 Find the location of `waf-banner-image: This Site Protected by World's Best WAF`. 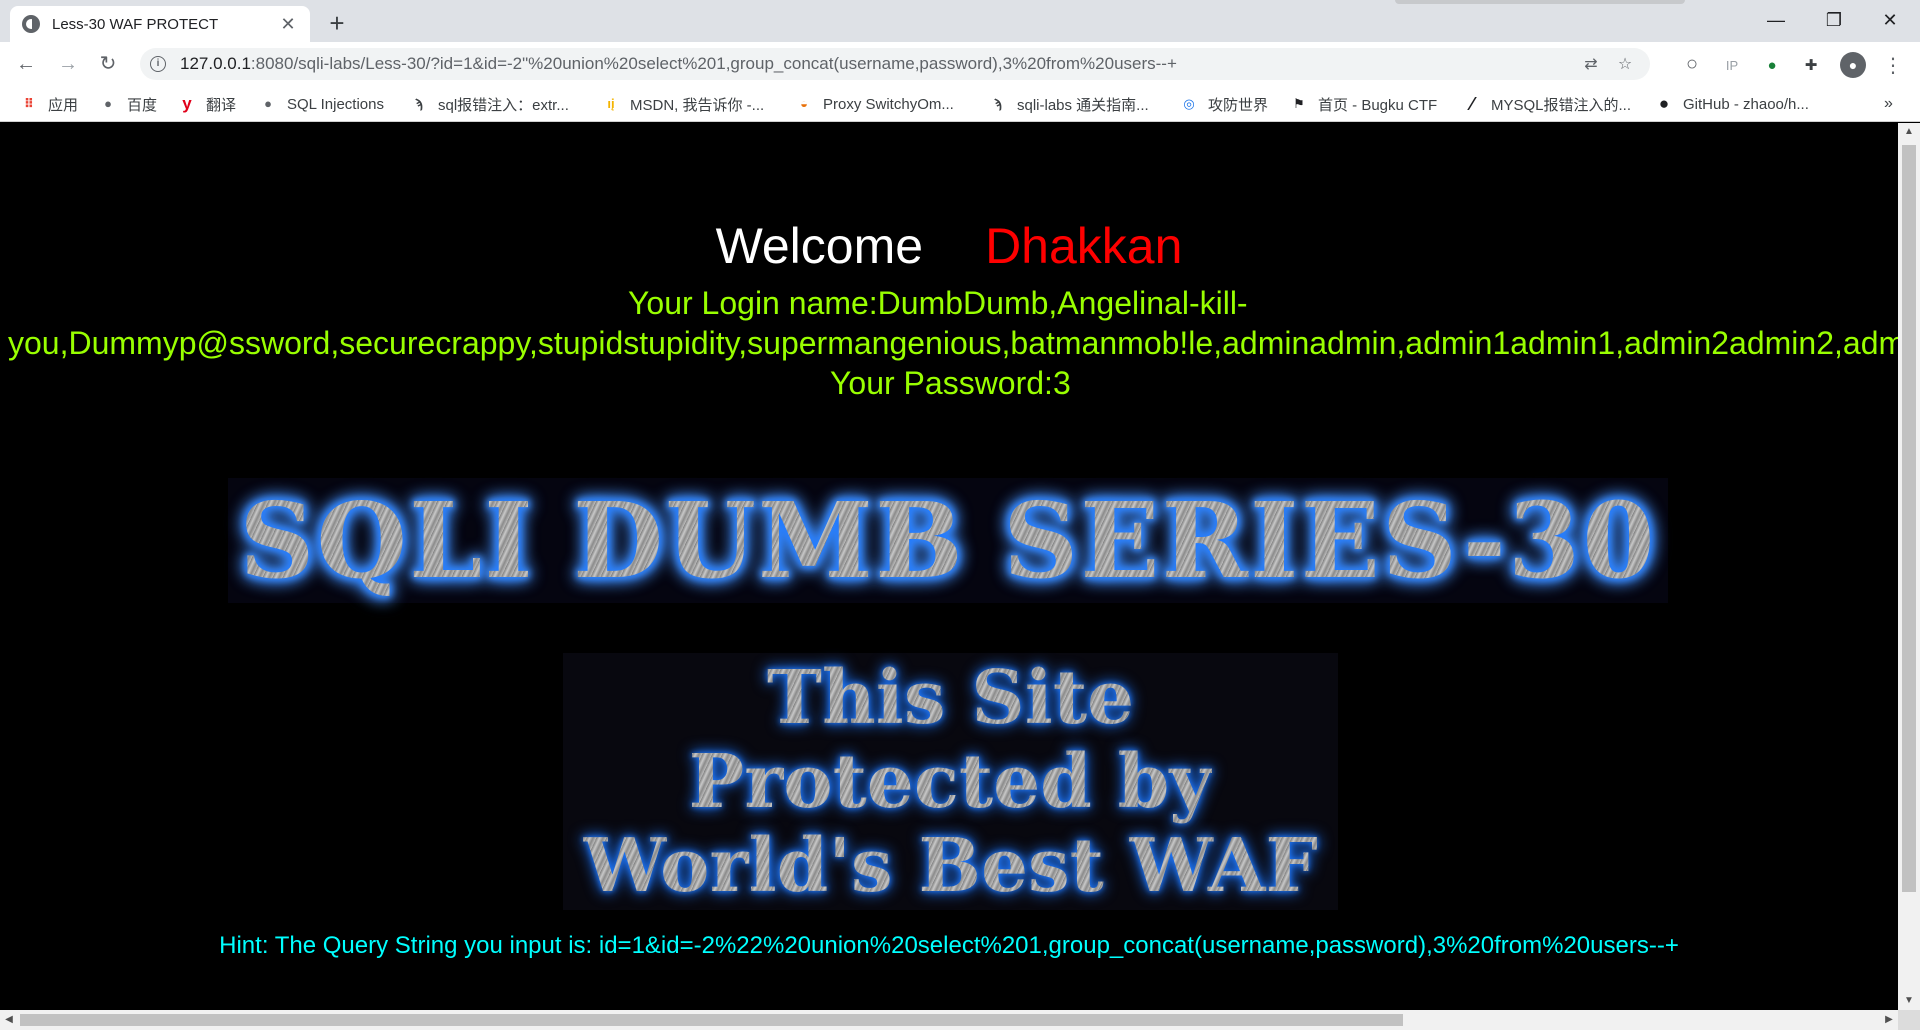

waf-banner-image: This Site Protected by World's Best WAF is located at coordinates (950, 781).